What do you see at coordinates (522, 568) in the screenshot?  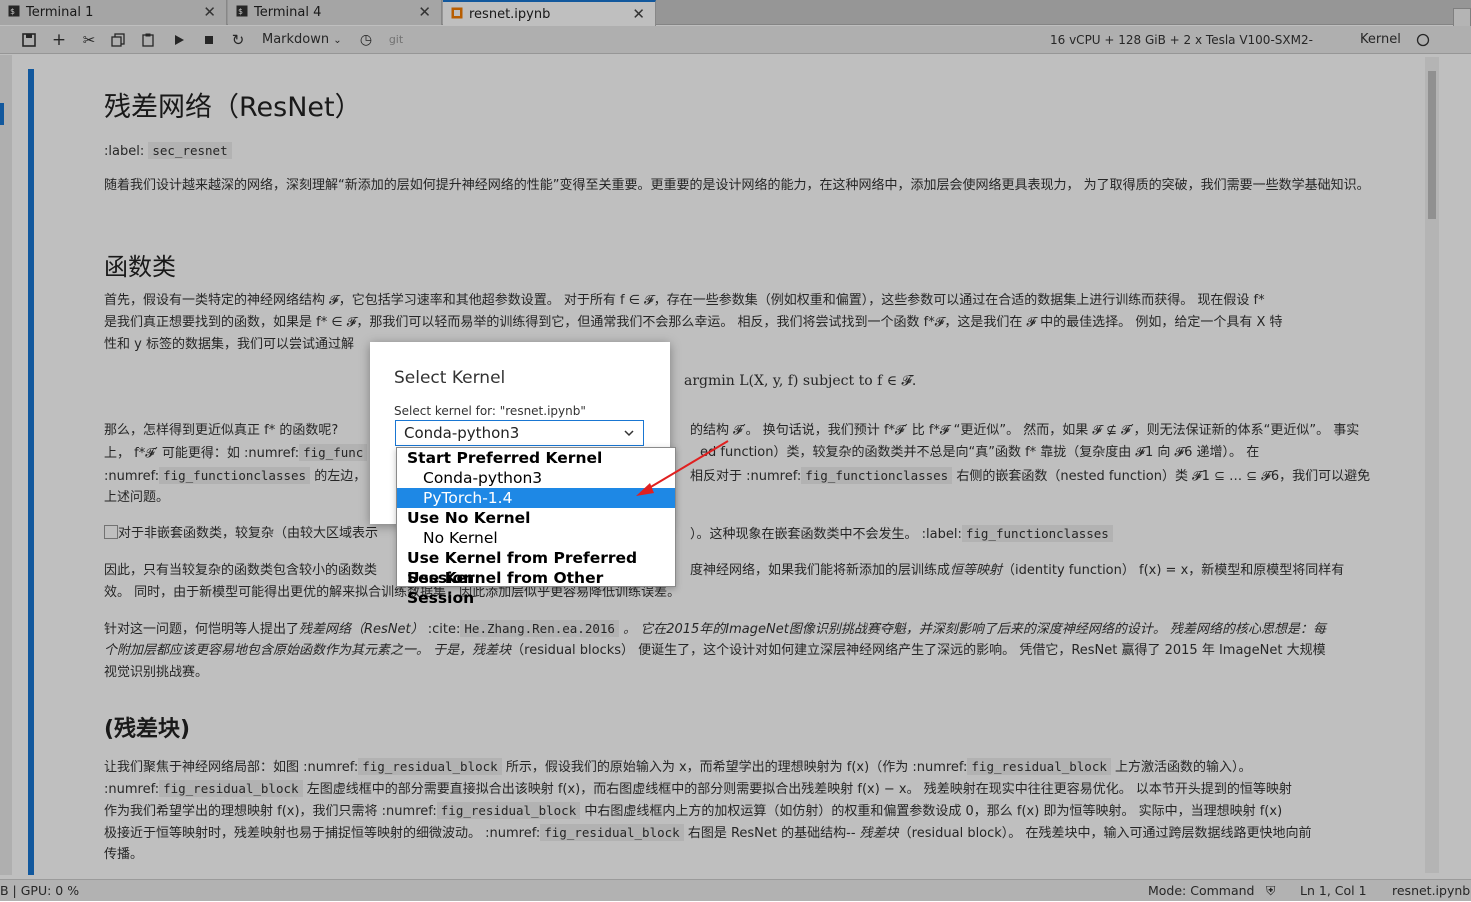 I see `option-group-preferred-session: Use Kernel from Preferred Session` at bounding box center [522, 568].